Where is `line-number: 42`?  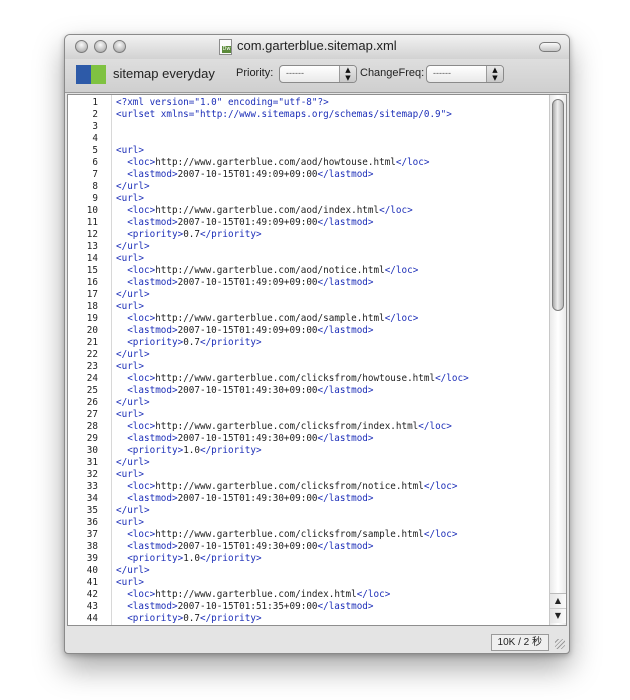 line-number: 42 is located at coordinates (92, 594).